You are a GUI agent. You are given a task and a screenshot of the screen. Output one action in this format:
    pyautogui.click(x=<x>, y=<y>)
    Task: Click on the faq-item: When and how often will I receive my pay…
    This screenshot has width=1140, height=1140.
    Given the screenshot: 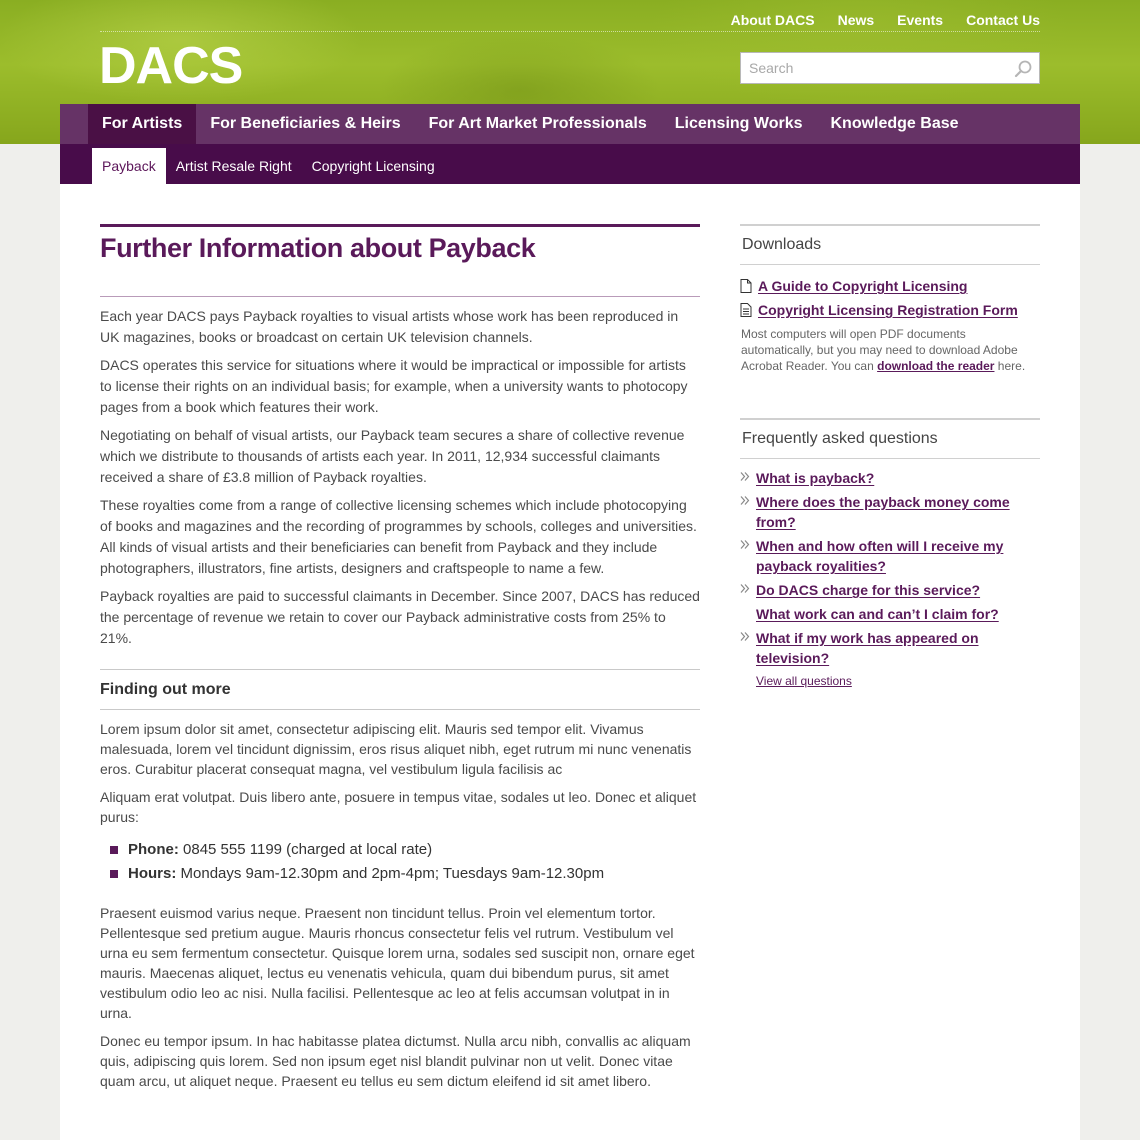 What is the action you would take?
    pyautogui.click(x=890, y=556)
    